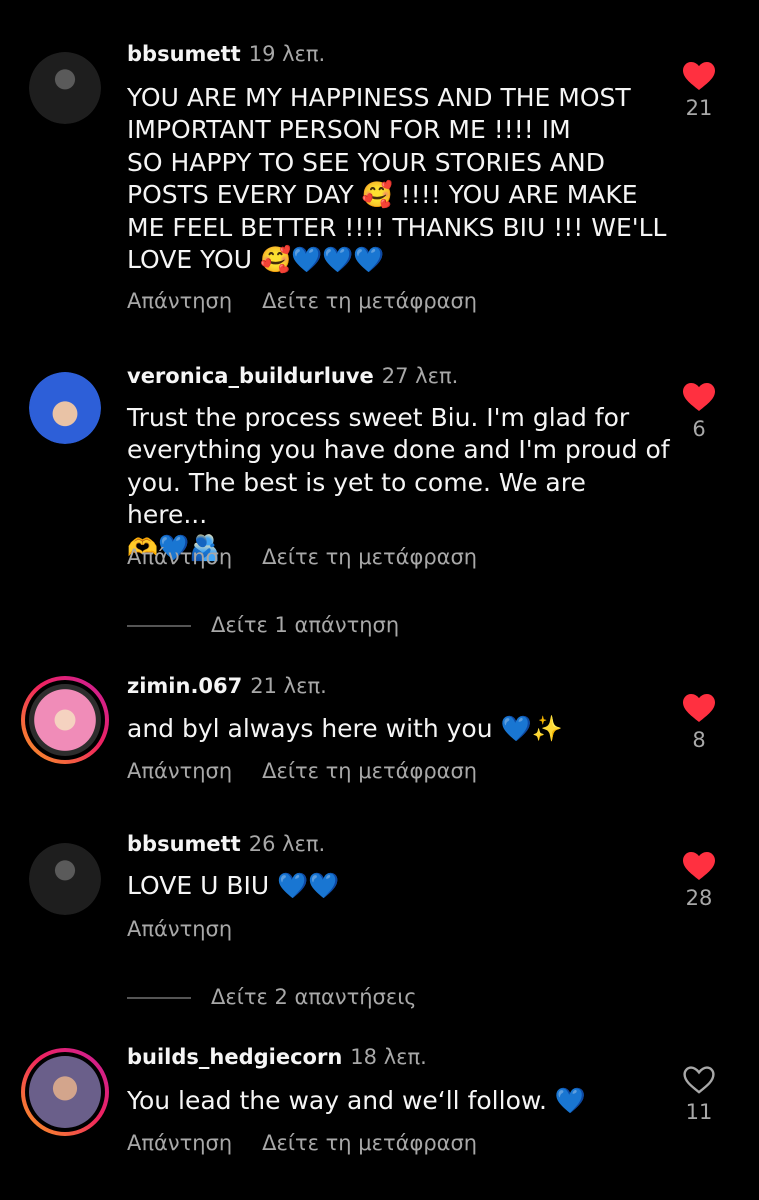  What do you see at coordinates (699, 412) in the screenshot?
I see `like-button: 6` at bounding box center [699, 412].